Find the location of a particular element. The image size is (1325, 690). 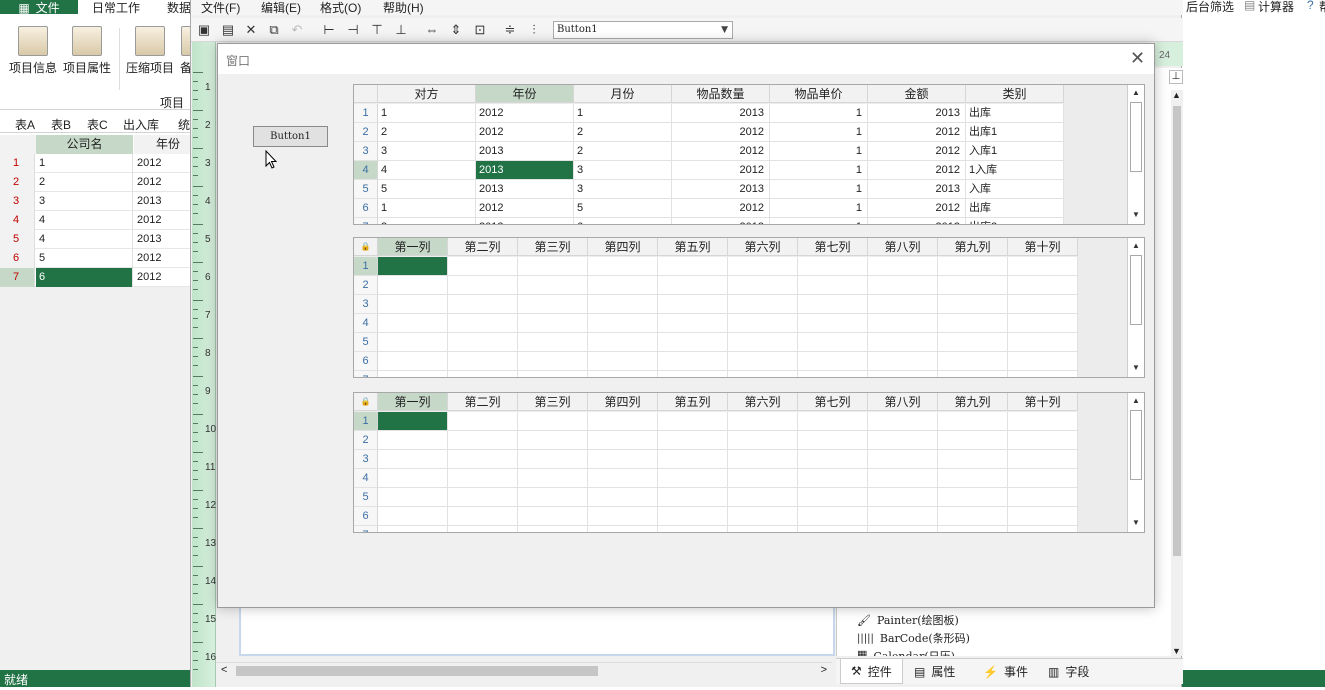

column-header: 第六列 is located at coordinates (763, 247).